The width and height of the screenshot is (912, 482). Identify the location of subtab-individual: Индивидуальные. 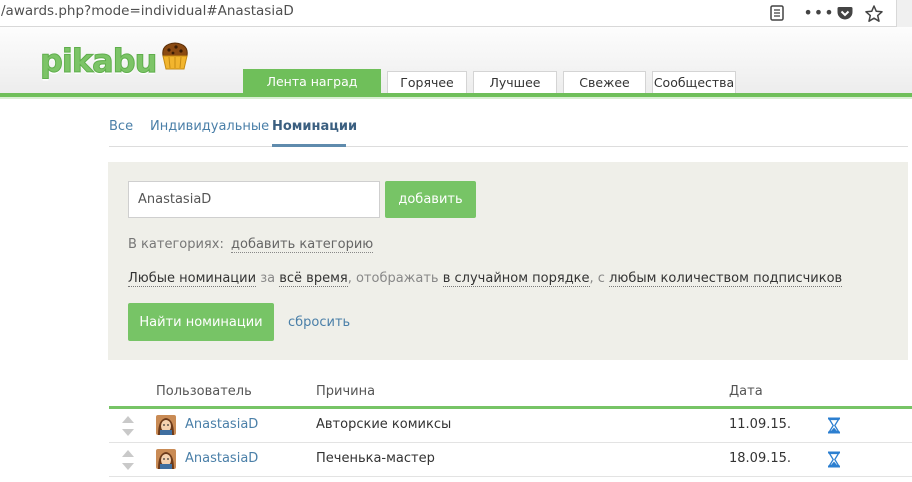
(209, 126).